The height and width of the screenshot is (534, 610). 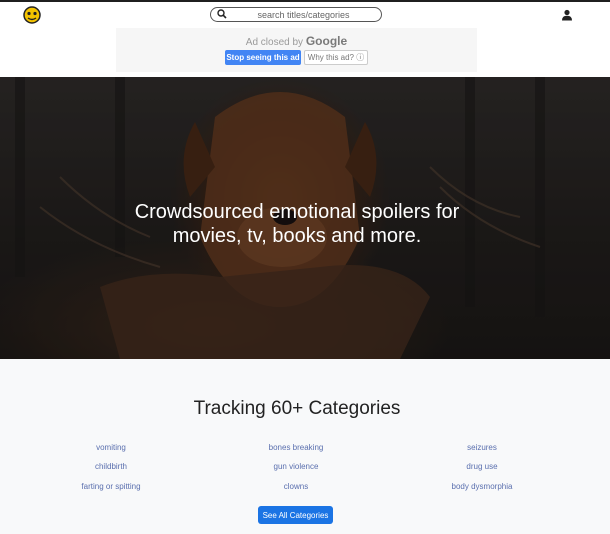 What do you see at coordinates (222, 14) in the screenshot?
I see `search-icon` at bounding box center [222, 14].